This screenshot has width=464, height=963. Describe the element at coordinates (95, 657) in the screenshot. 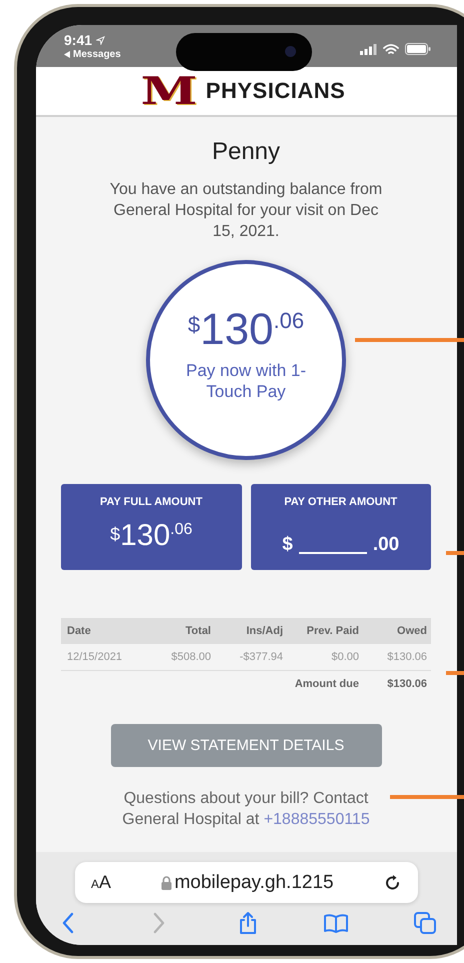

I see `table-cell-text: 12/15/2021` at that location.